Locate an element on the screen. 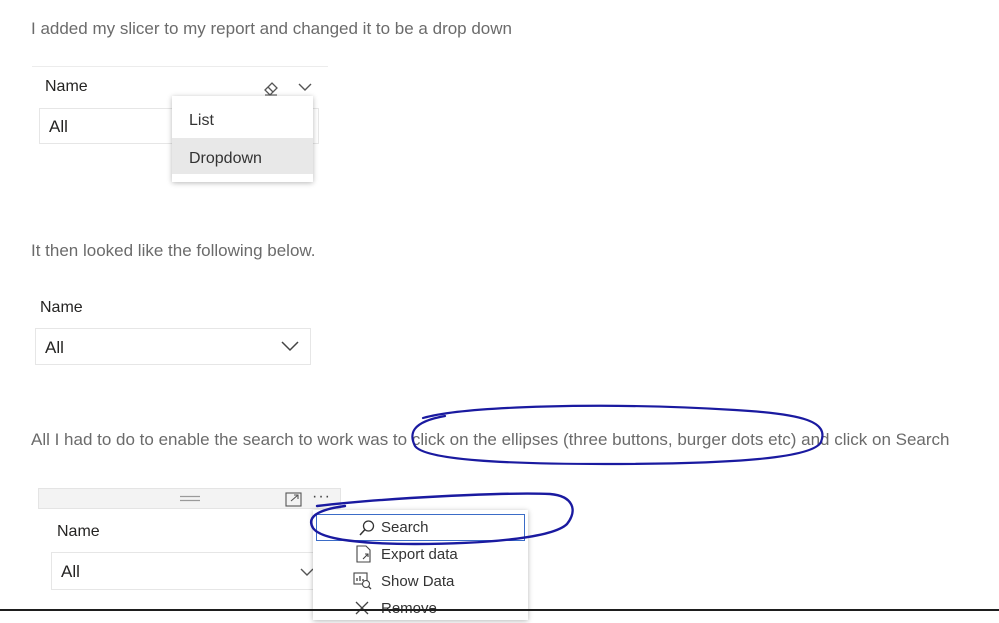 This screenshot has height=623, width=999. slicer-2: Name All is located at coordinates (174, 332).